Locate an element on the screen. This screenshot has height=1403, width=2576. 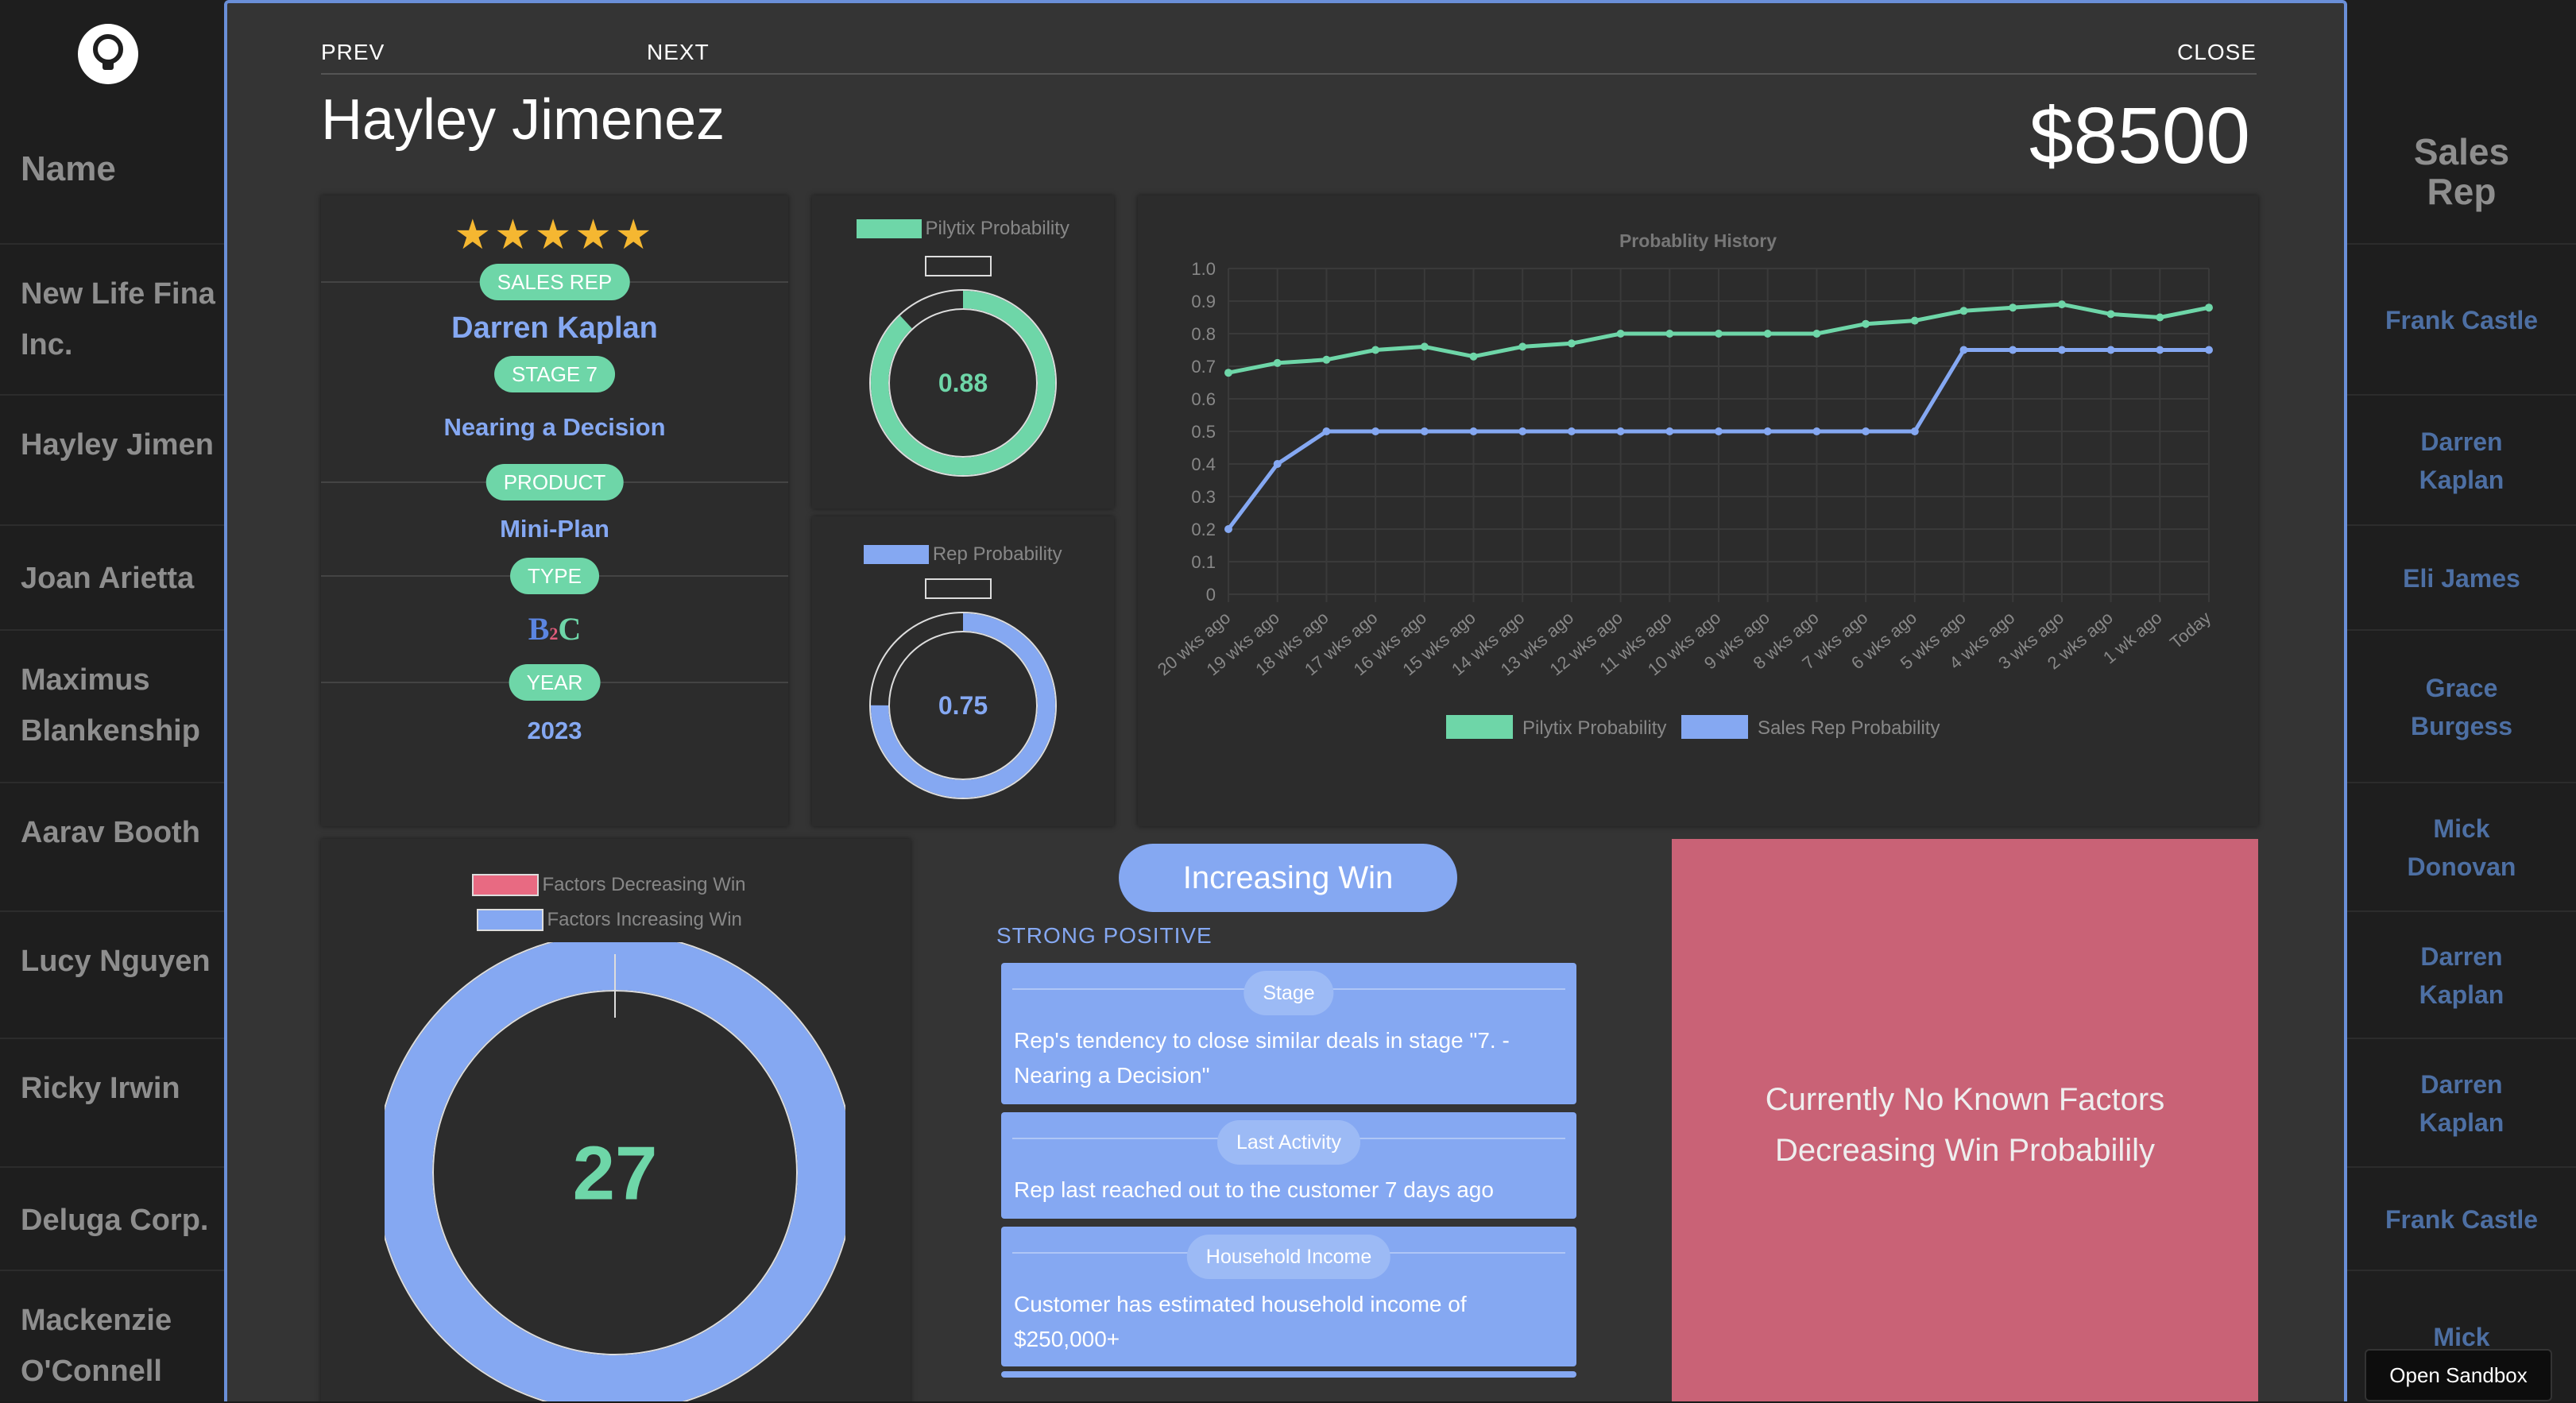
open-sandbox-button: Open Sandbox is located at coordinates (2458, 1375).